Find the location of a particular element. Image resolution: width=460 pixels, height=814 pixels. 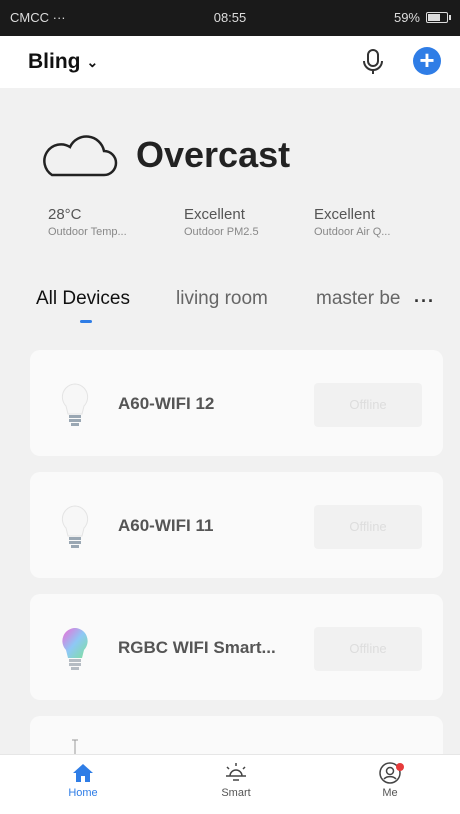

bottom-nav: Home Smart Me is located at coordinates (230, 784).